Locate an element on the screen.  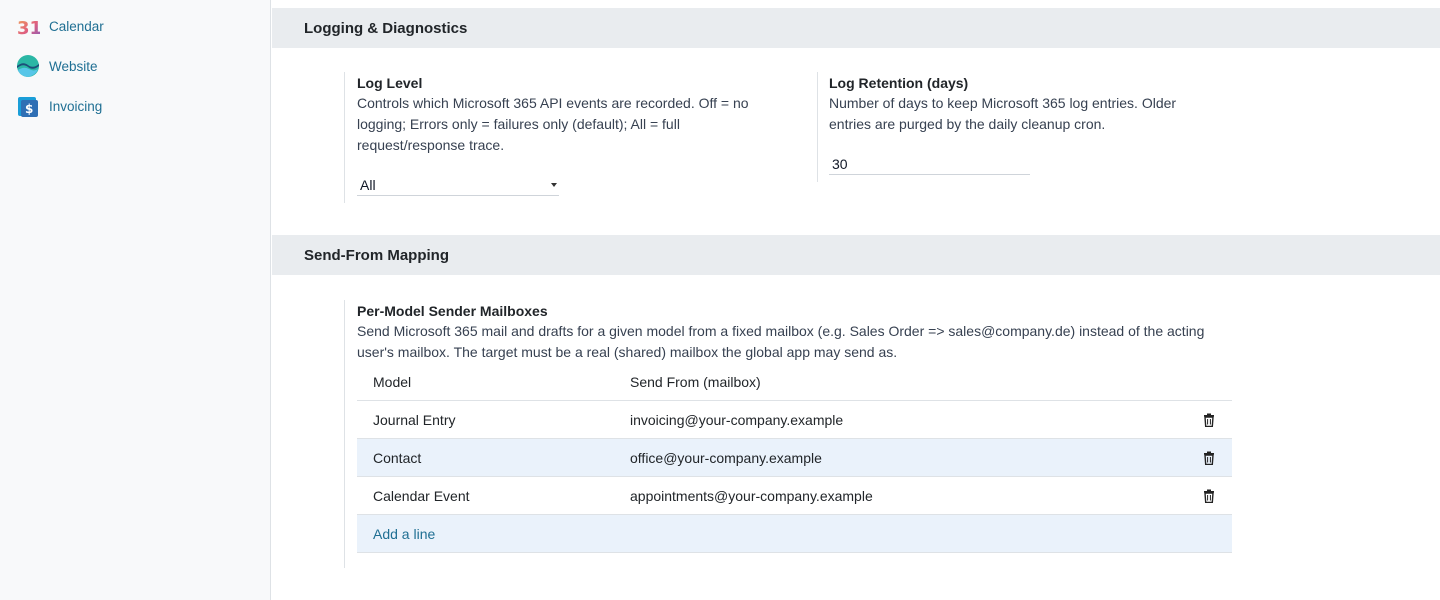
website-icon is located at coordinates (28, 66).